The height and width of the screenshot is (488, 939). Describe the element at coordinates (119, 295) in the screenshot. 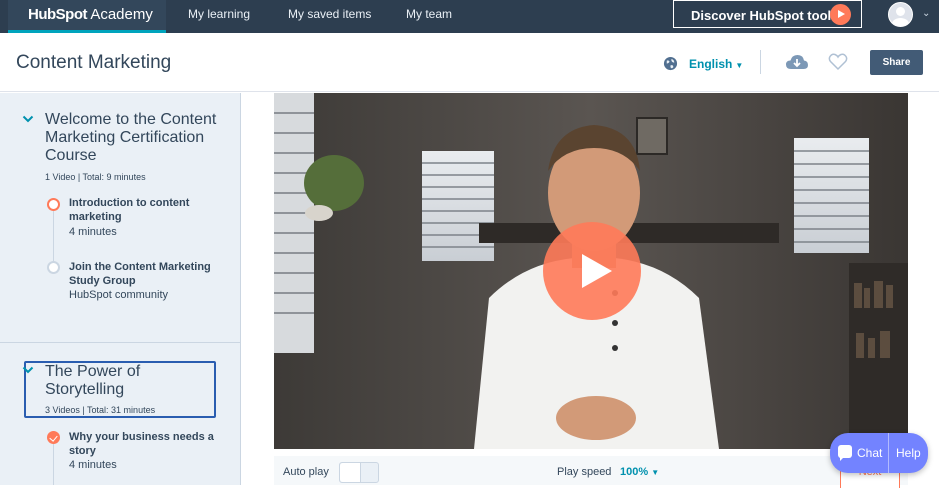

I see `lesson-subtitle: HubSpot community` at that location.